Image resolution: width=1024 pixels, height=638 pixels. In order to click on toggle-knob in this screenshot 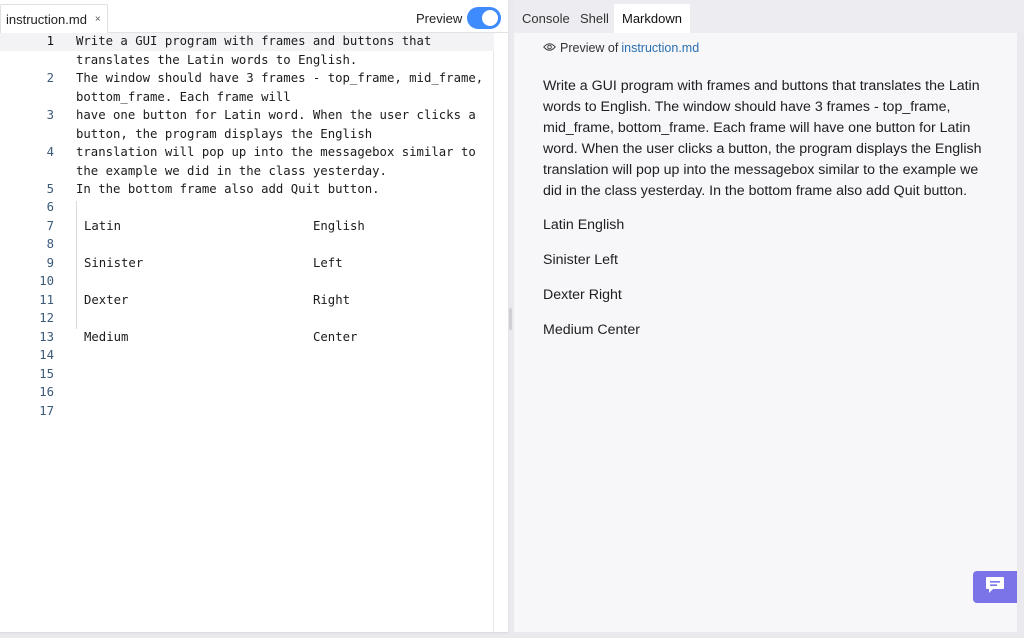, I will do `click(490, 18)`.